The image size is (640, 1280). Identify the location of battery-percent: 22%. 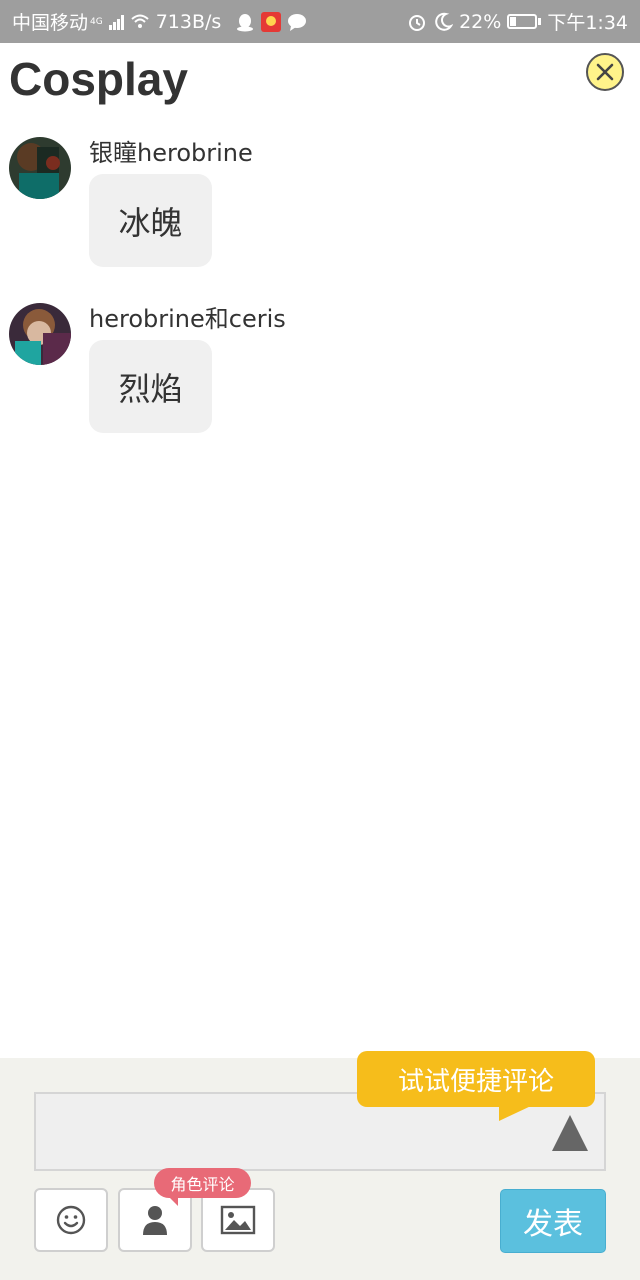
(480, 21).